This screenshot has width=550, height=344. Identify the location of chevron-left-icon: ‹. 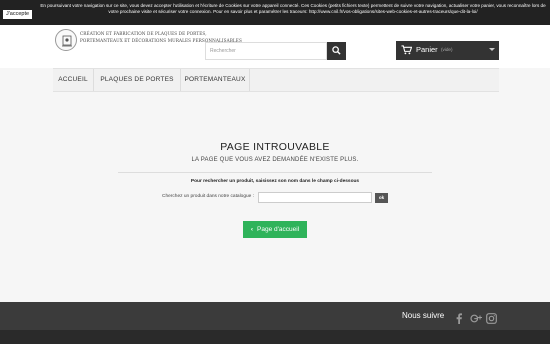
(252, 229).